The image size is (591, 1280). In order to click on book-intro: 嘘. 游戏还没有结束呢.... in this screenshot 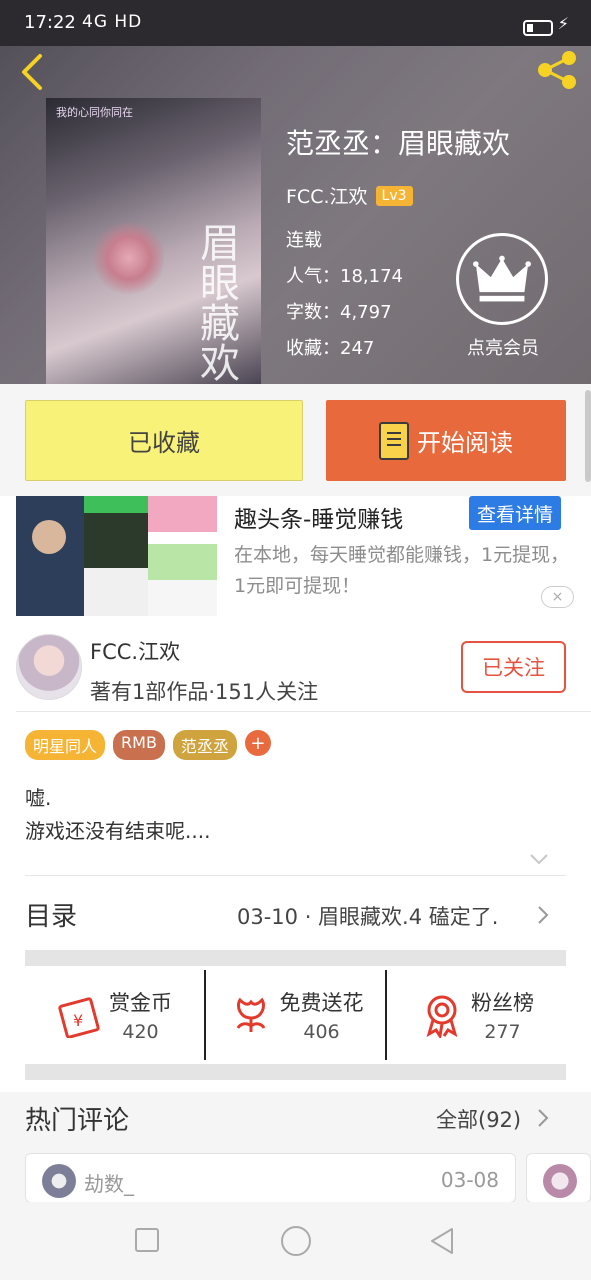, I will do `click(117, 815)`.